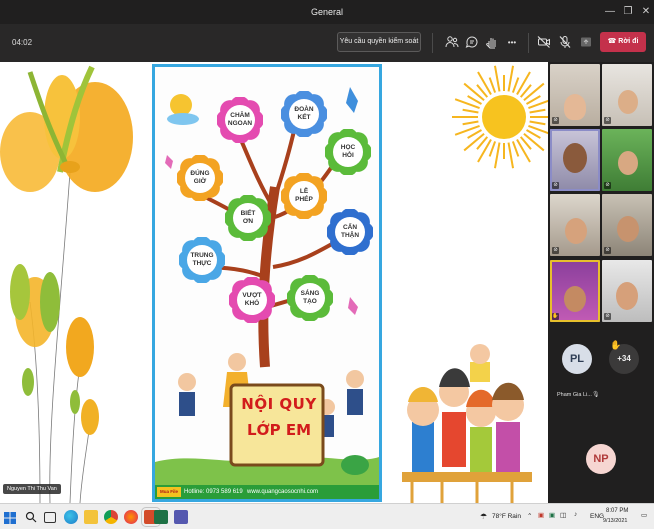 The width and height of the screenshot is (654, 529). Describe the element at coordinates (628, 12) in the screenshot. I see `restore-button: ❐` at that location.